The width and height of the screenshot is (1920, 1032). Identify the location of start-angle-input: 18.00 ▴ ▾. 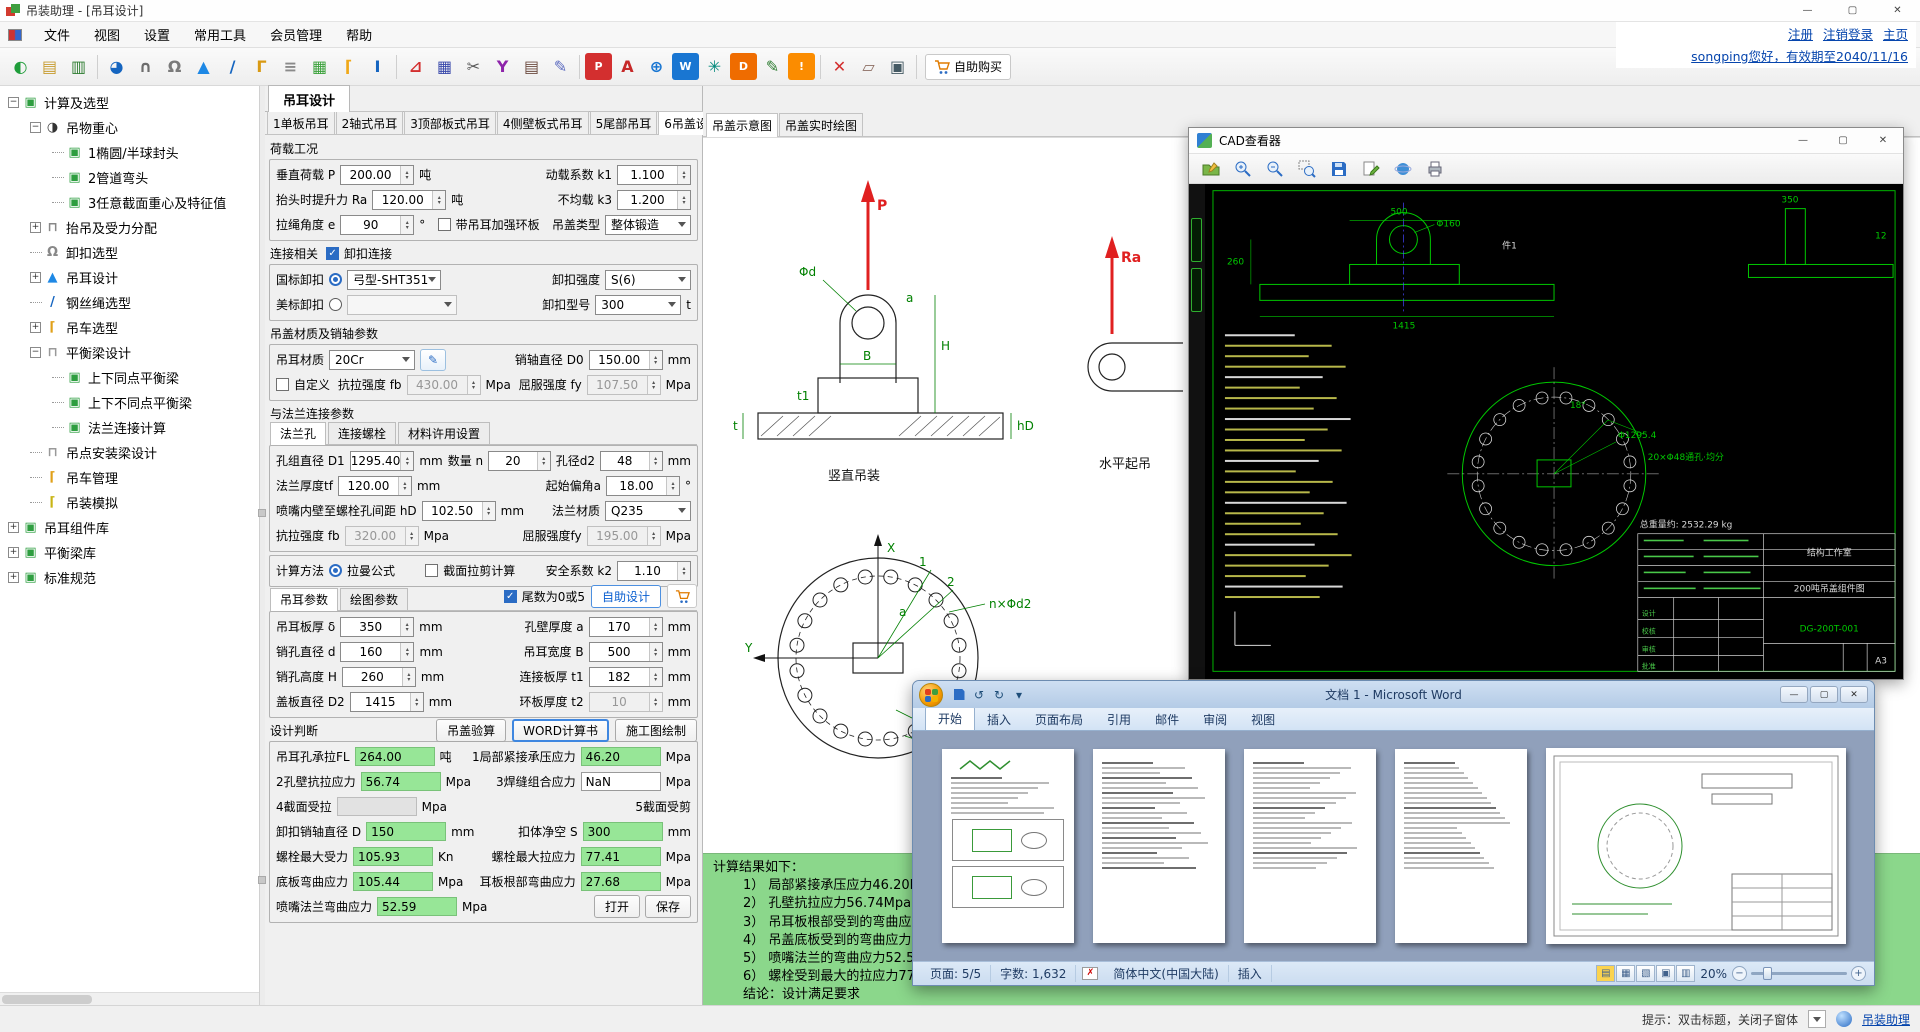
(643, 485).